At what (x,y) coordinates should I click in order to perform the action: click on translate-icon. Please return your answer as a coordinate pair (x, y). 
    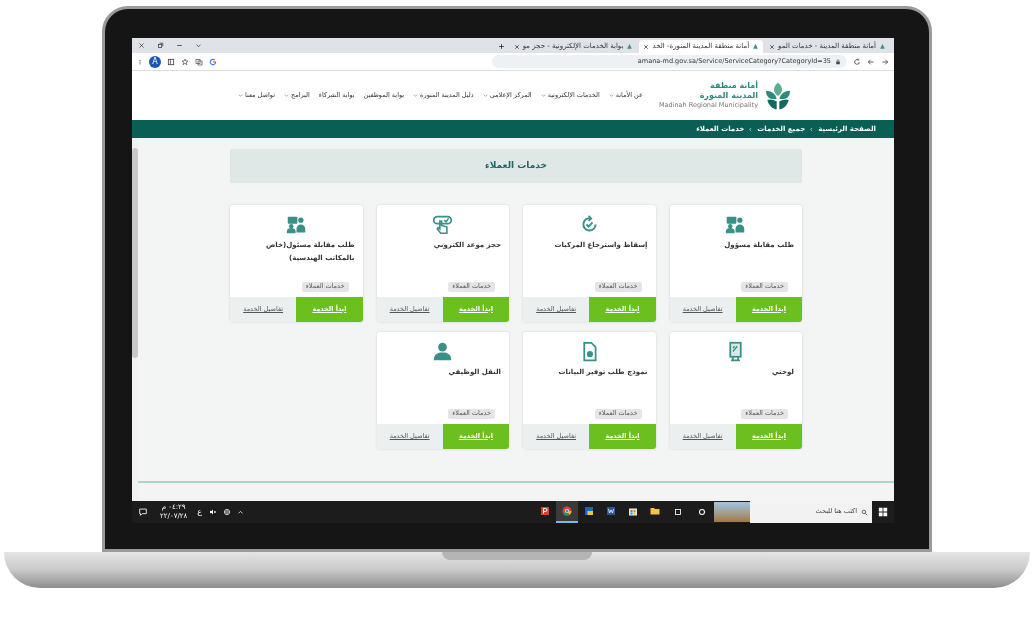
    Looking at the image, I should click on (199, 61).